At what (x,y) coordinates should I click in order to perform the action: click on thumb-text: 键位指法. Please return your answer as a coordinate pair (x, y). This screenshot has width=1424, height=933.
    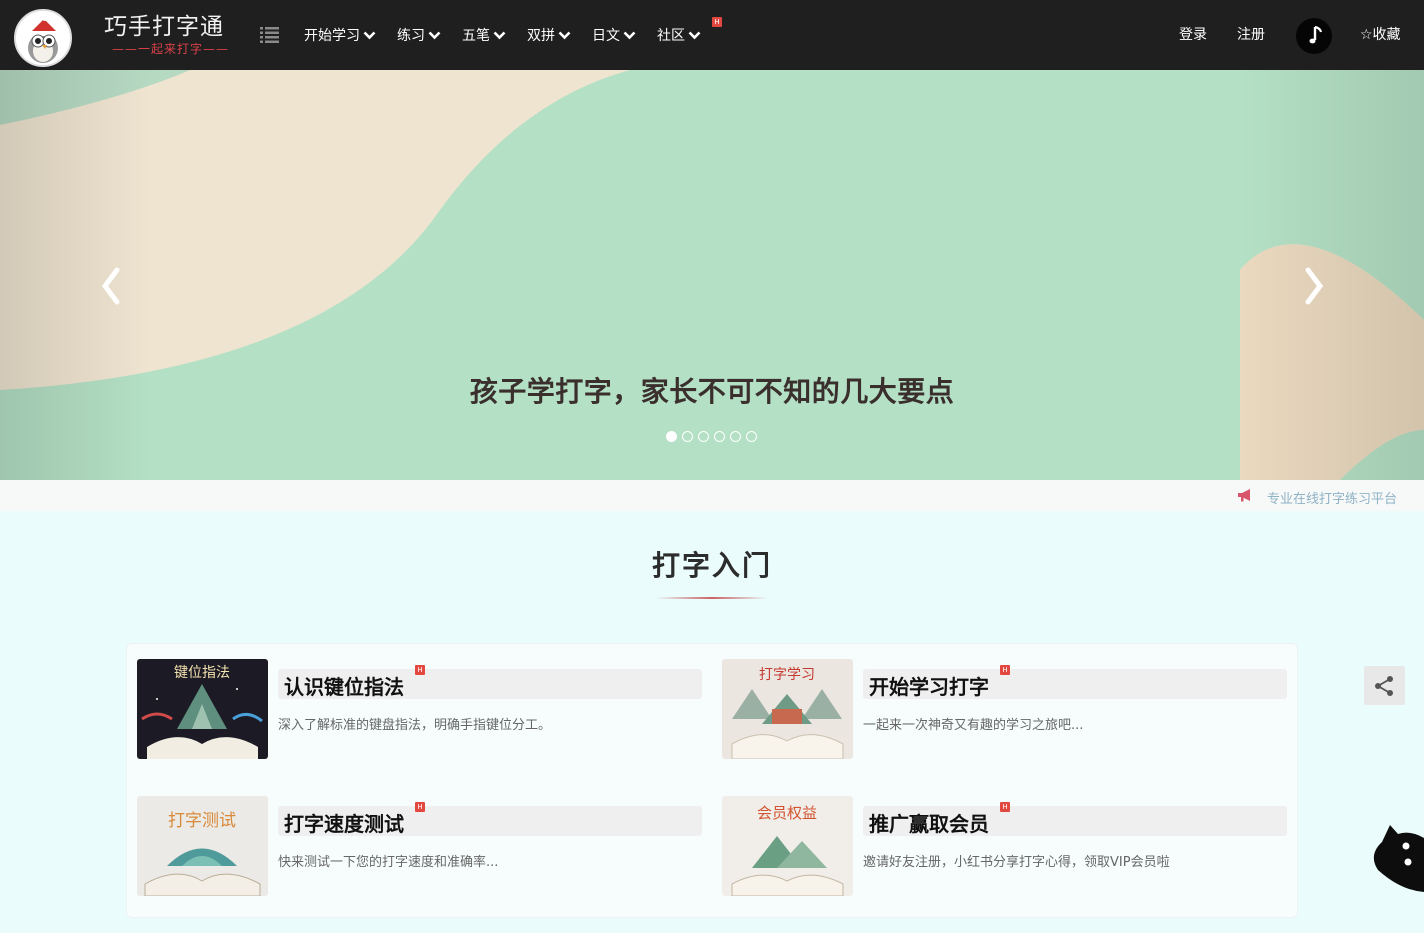
    Looking at the image, I should click on (202, 673).